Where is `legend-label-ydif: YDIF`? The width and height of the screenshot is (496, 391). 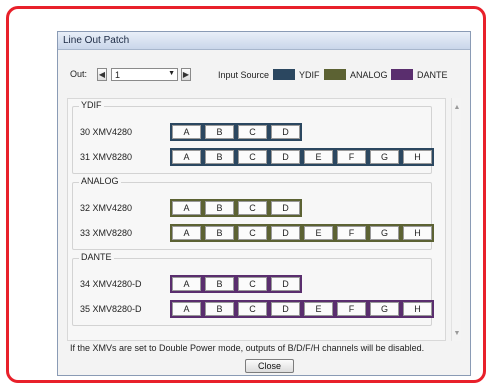
legend-label-ydif: YDIF is located at coordinates (309, 75).